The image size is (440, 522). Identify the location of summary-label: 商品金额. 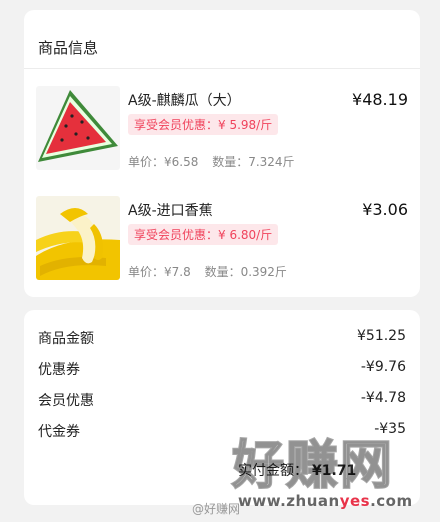
(66, 339).